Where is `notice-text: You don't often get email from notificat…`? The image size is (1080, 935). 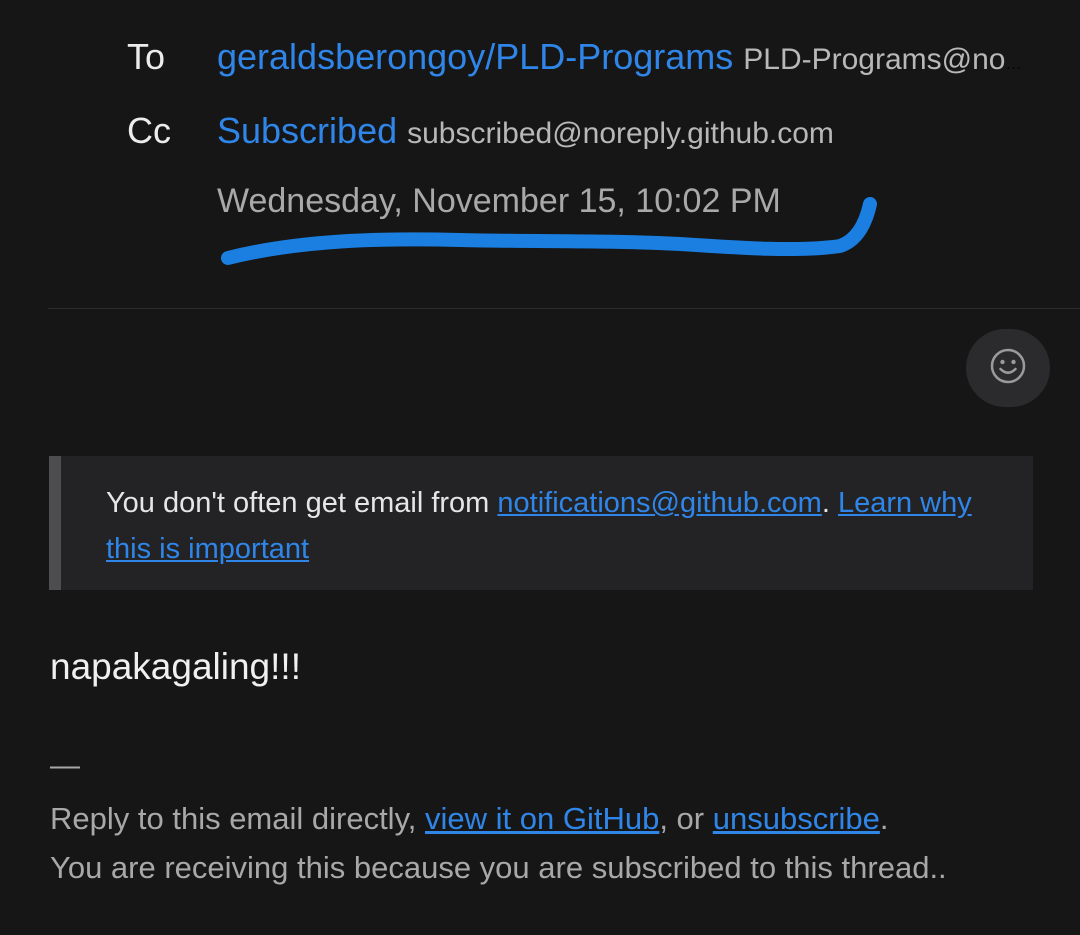
notice-text: You don't often get email from notificat… is located at coordinates (551, 526).